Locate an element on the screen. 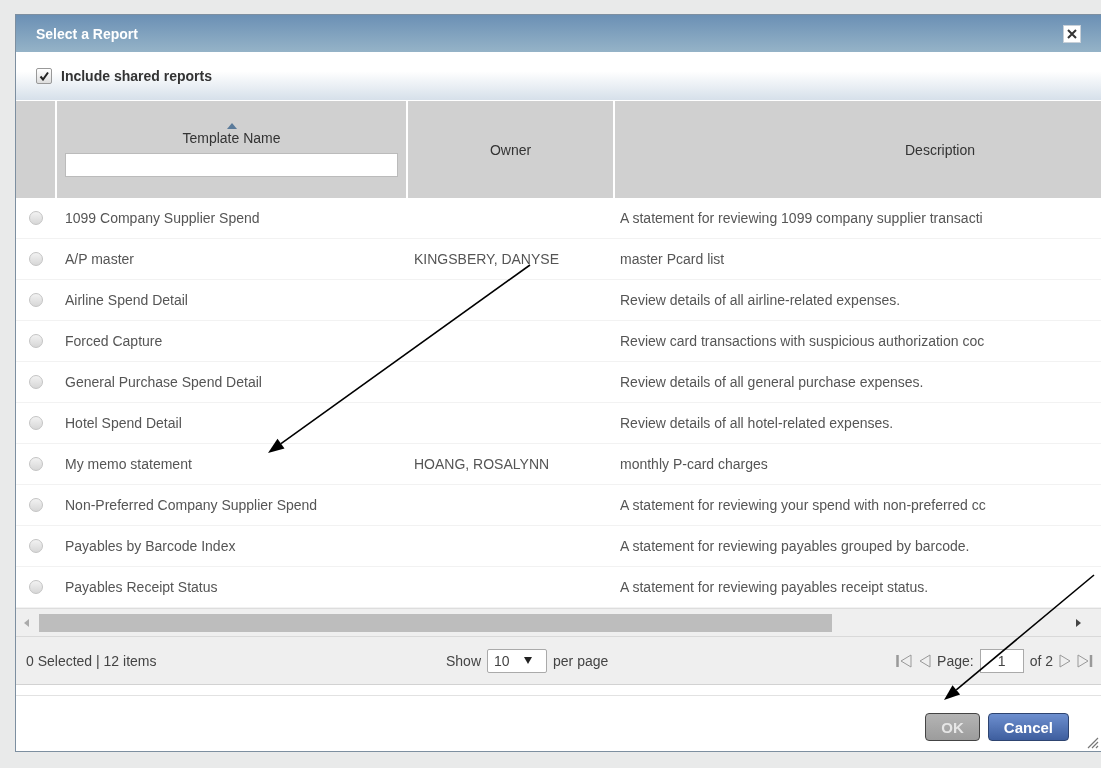 The width and height of the screenshot is (1101, 768). table-cell-text: Review details of all hotel-related expenses. is located at coordinates (757, 423).